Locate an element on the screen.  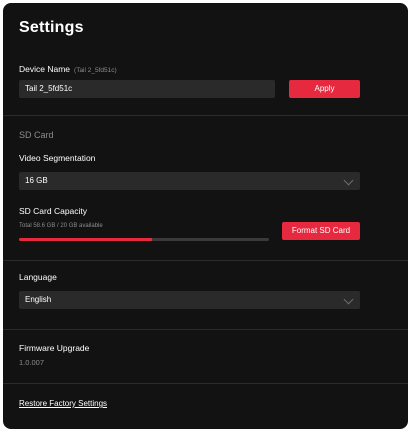
sd-card-capacity-fill is located at coordinates (85, 239).